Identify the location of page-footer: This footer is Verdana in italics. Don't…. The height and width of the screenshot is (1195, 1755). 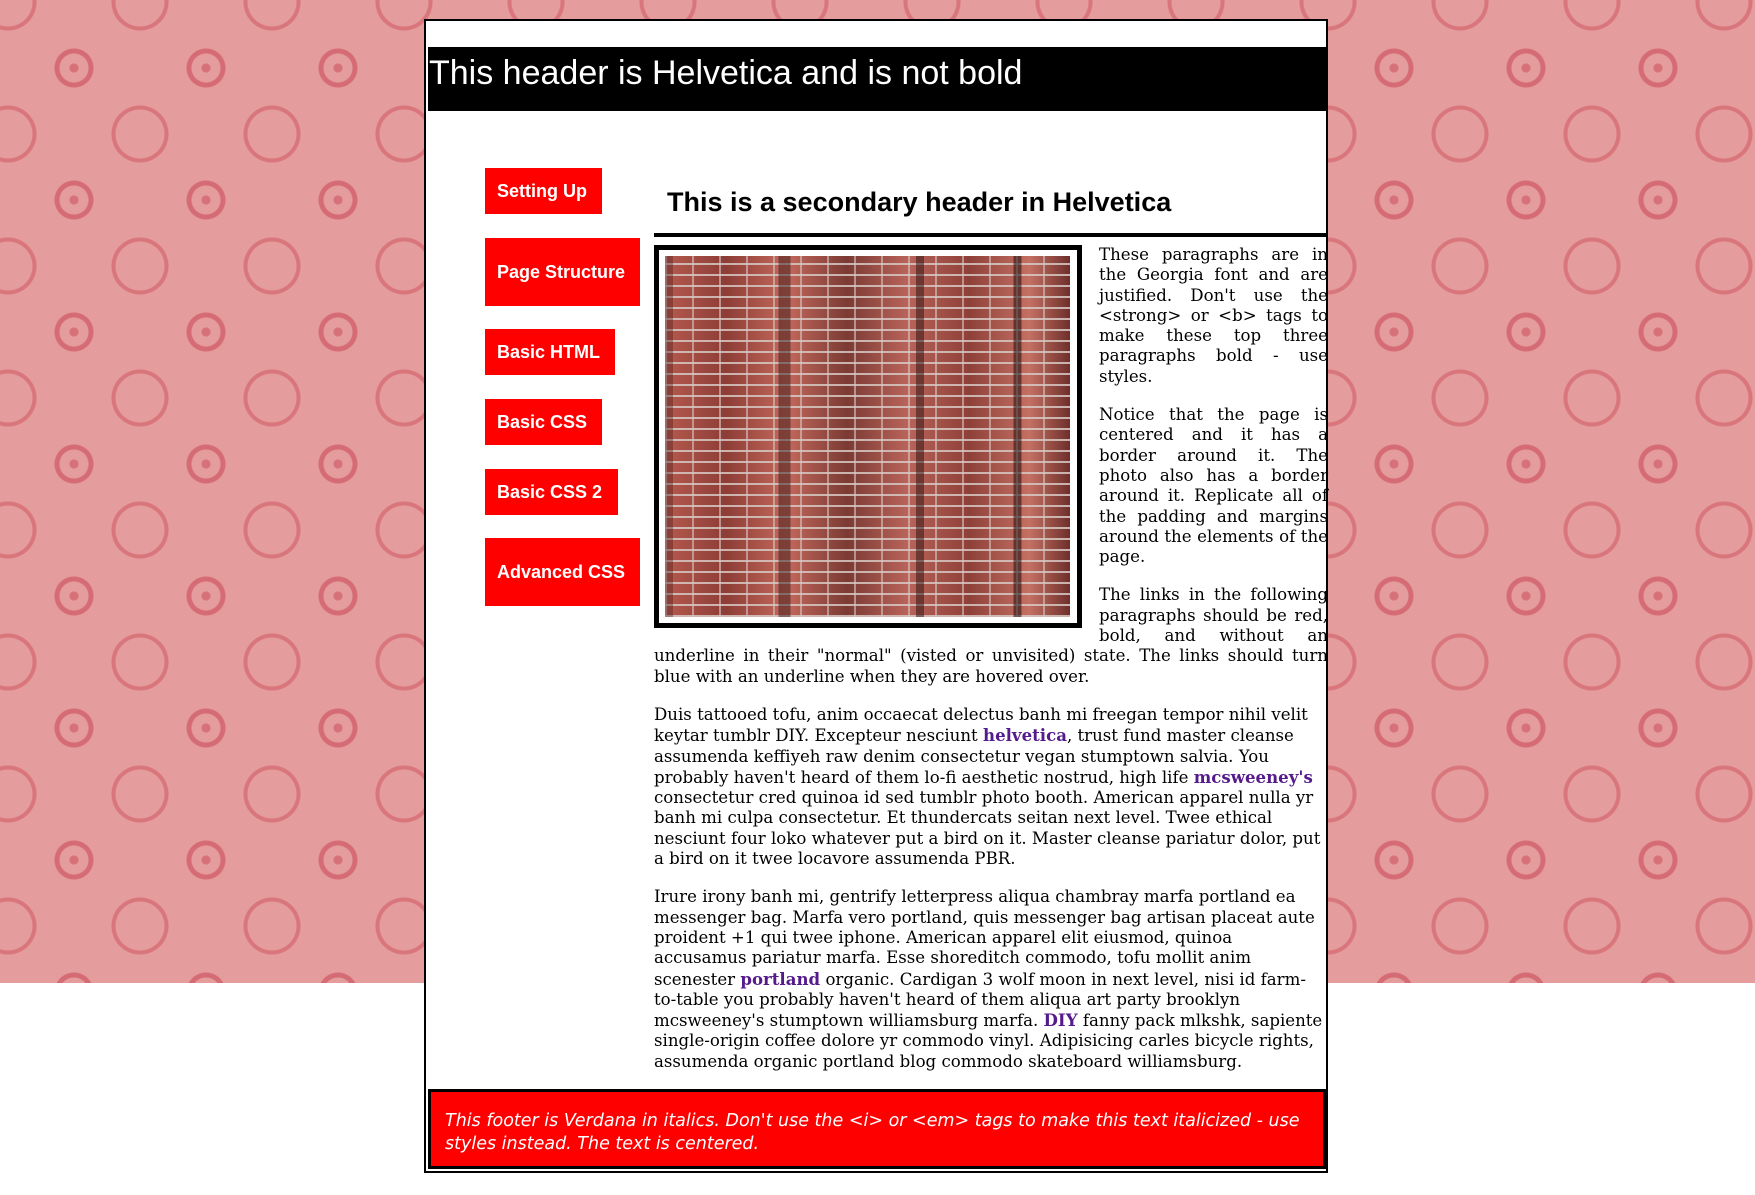
(877, 1129).